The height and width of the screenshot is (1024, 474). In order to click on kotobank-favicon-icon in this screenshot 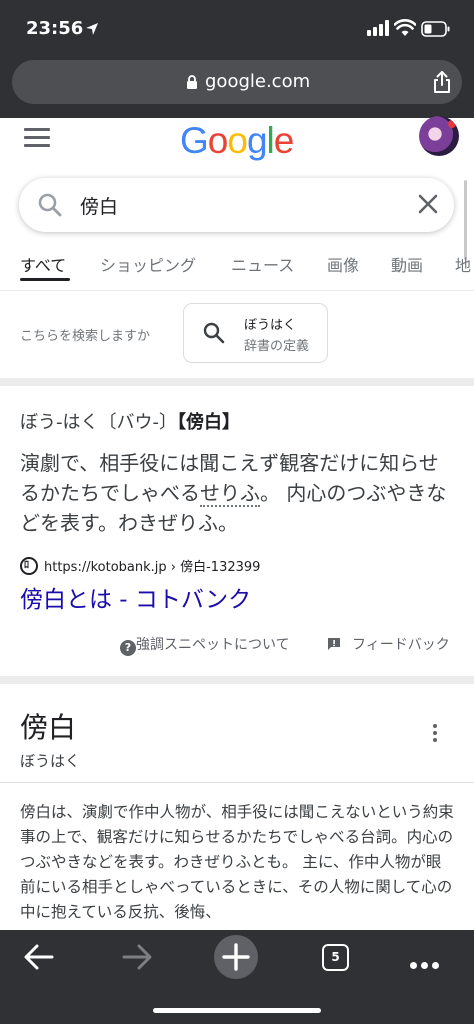, I will do `click(29, 565)`.